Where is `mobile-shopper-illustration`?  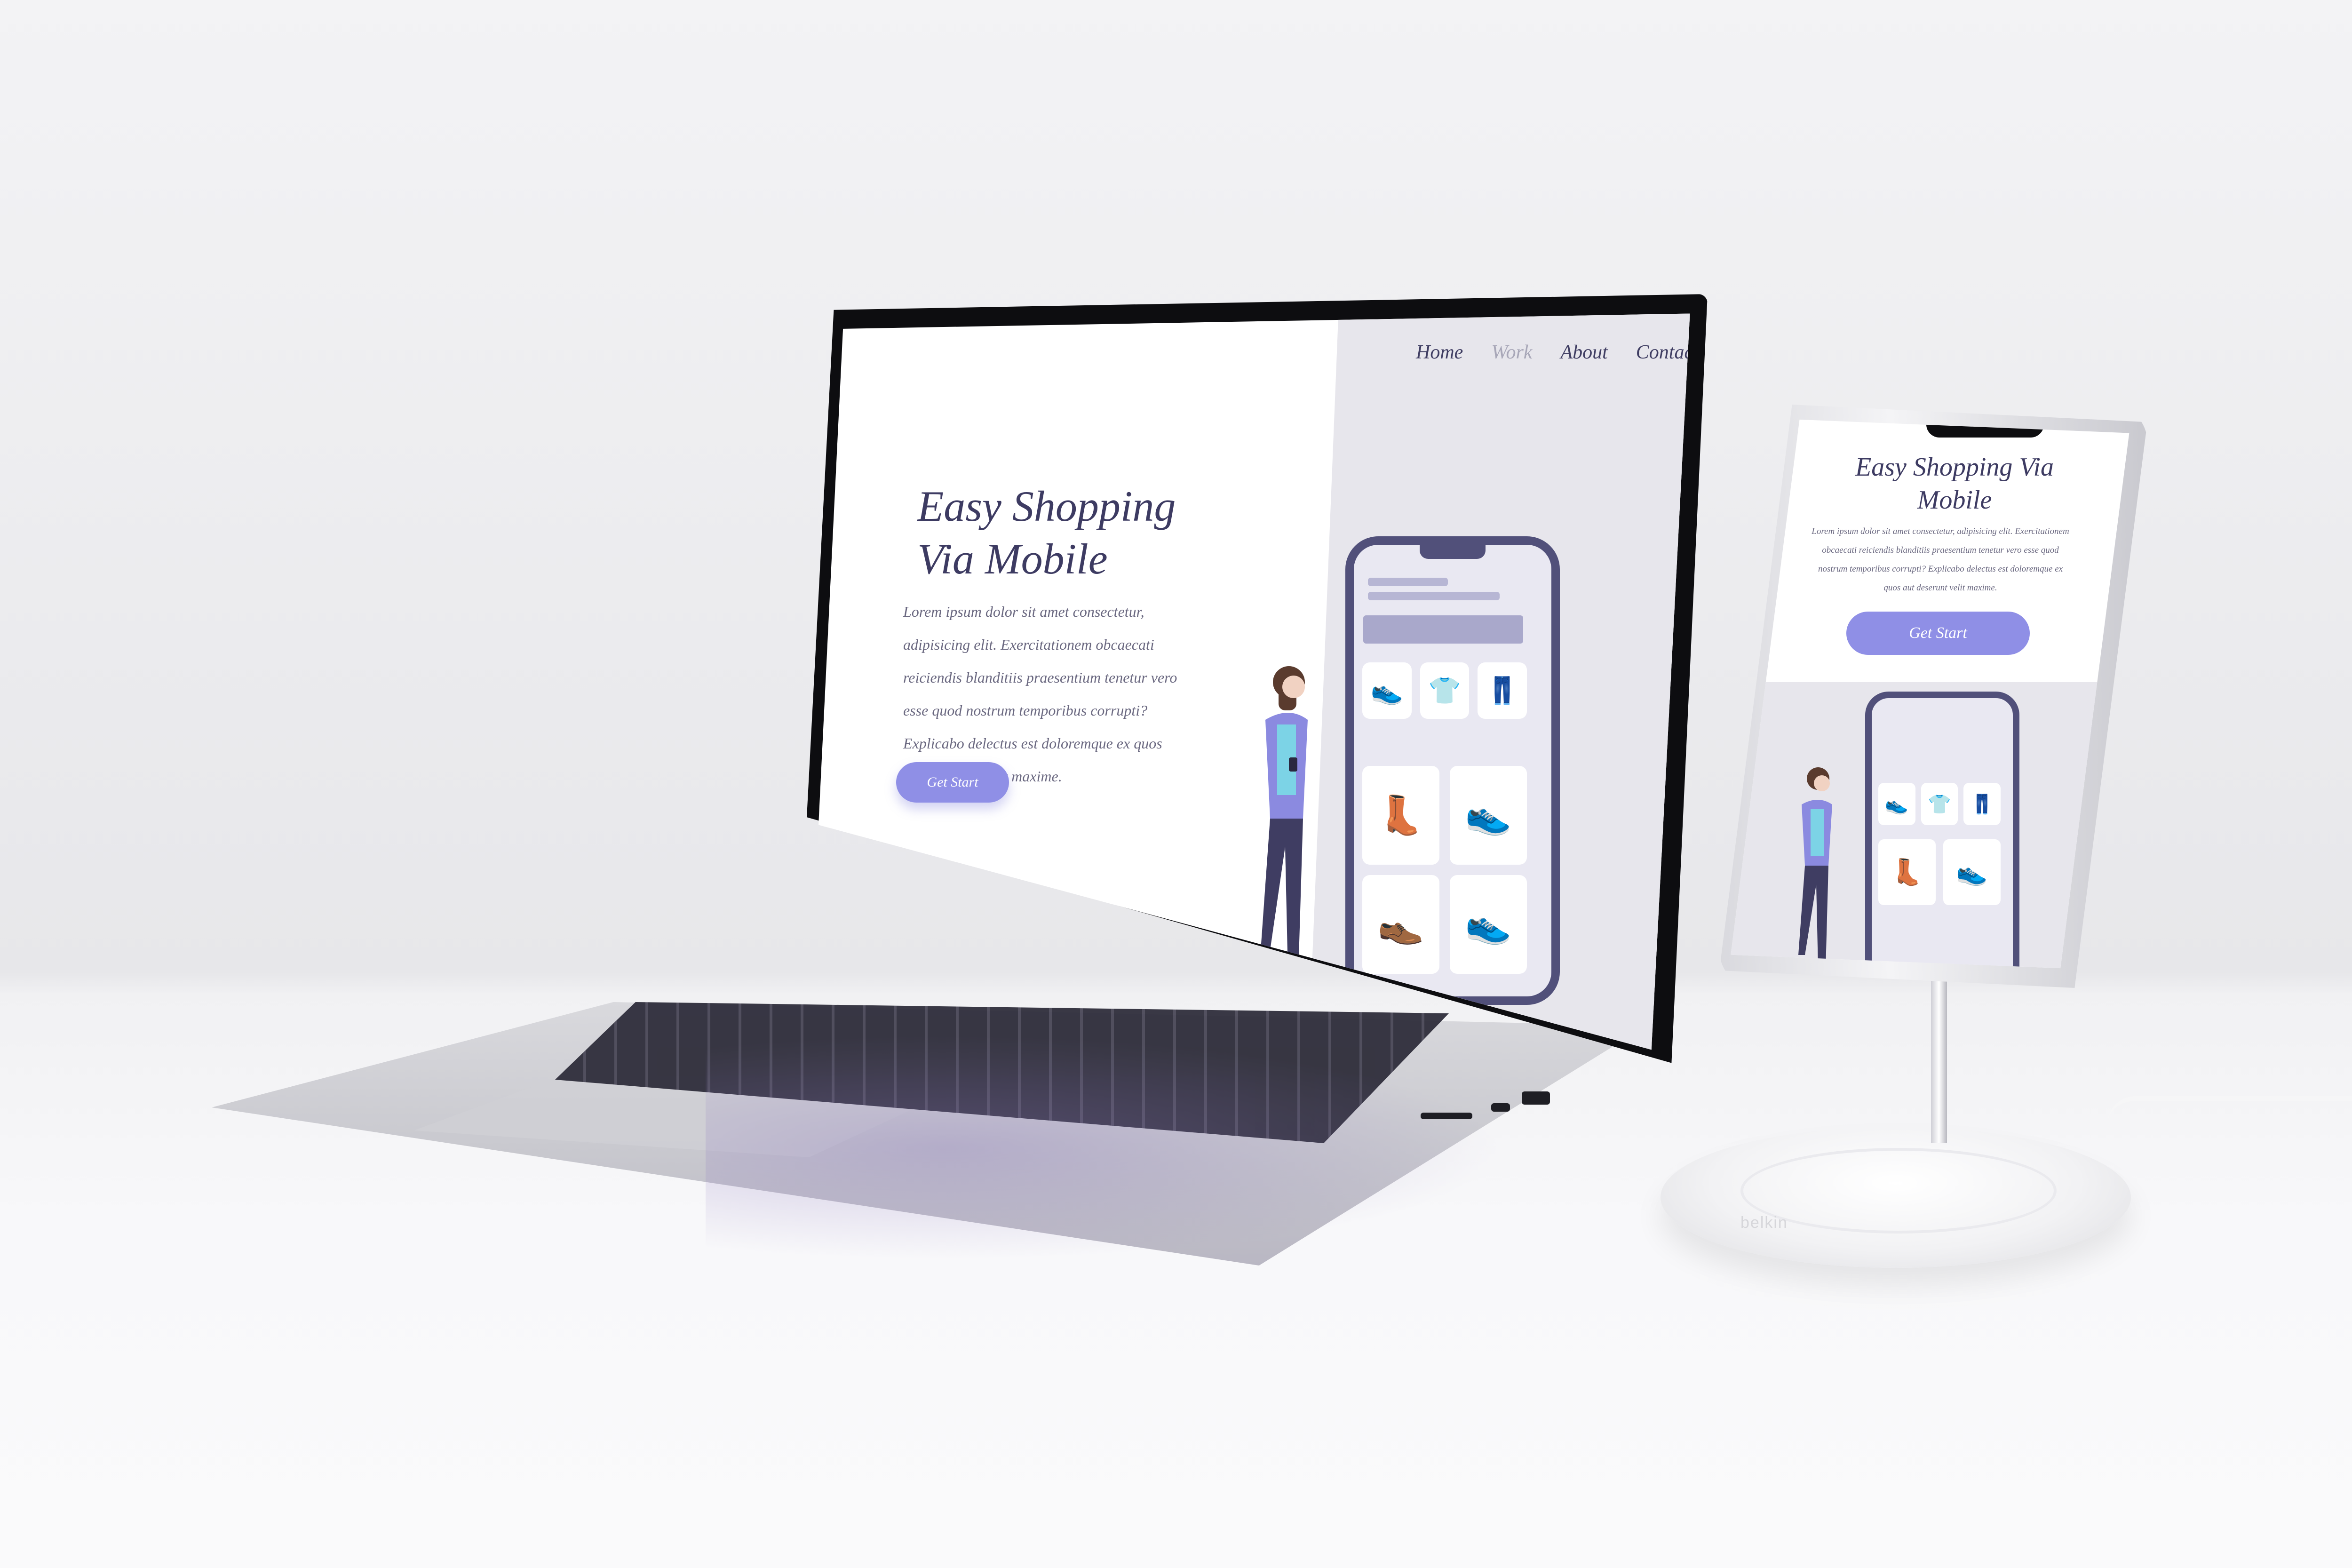
mobile-shopper-illustration is located at coordinates (1815, 868).